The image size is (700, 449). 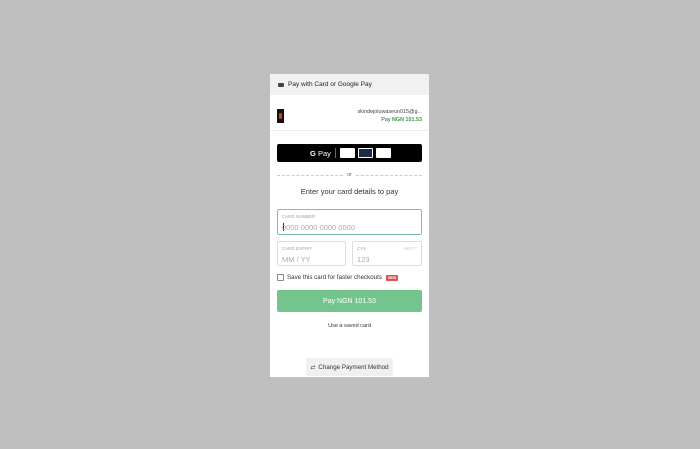 I want to click on cvv-input, so click(x=387, y=259).